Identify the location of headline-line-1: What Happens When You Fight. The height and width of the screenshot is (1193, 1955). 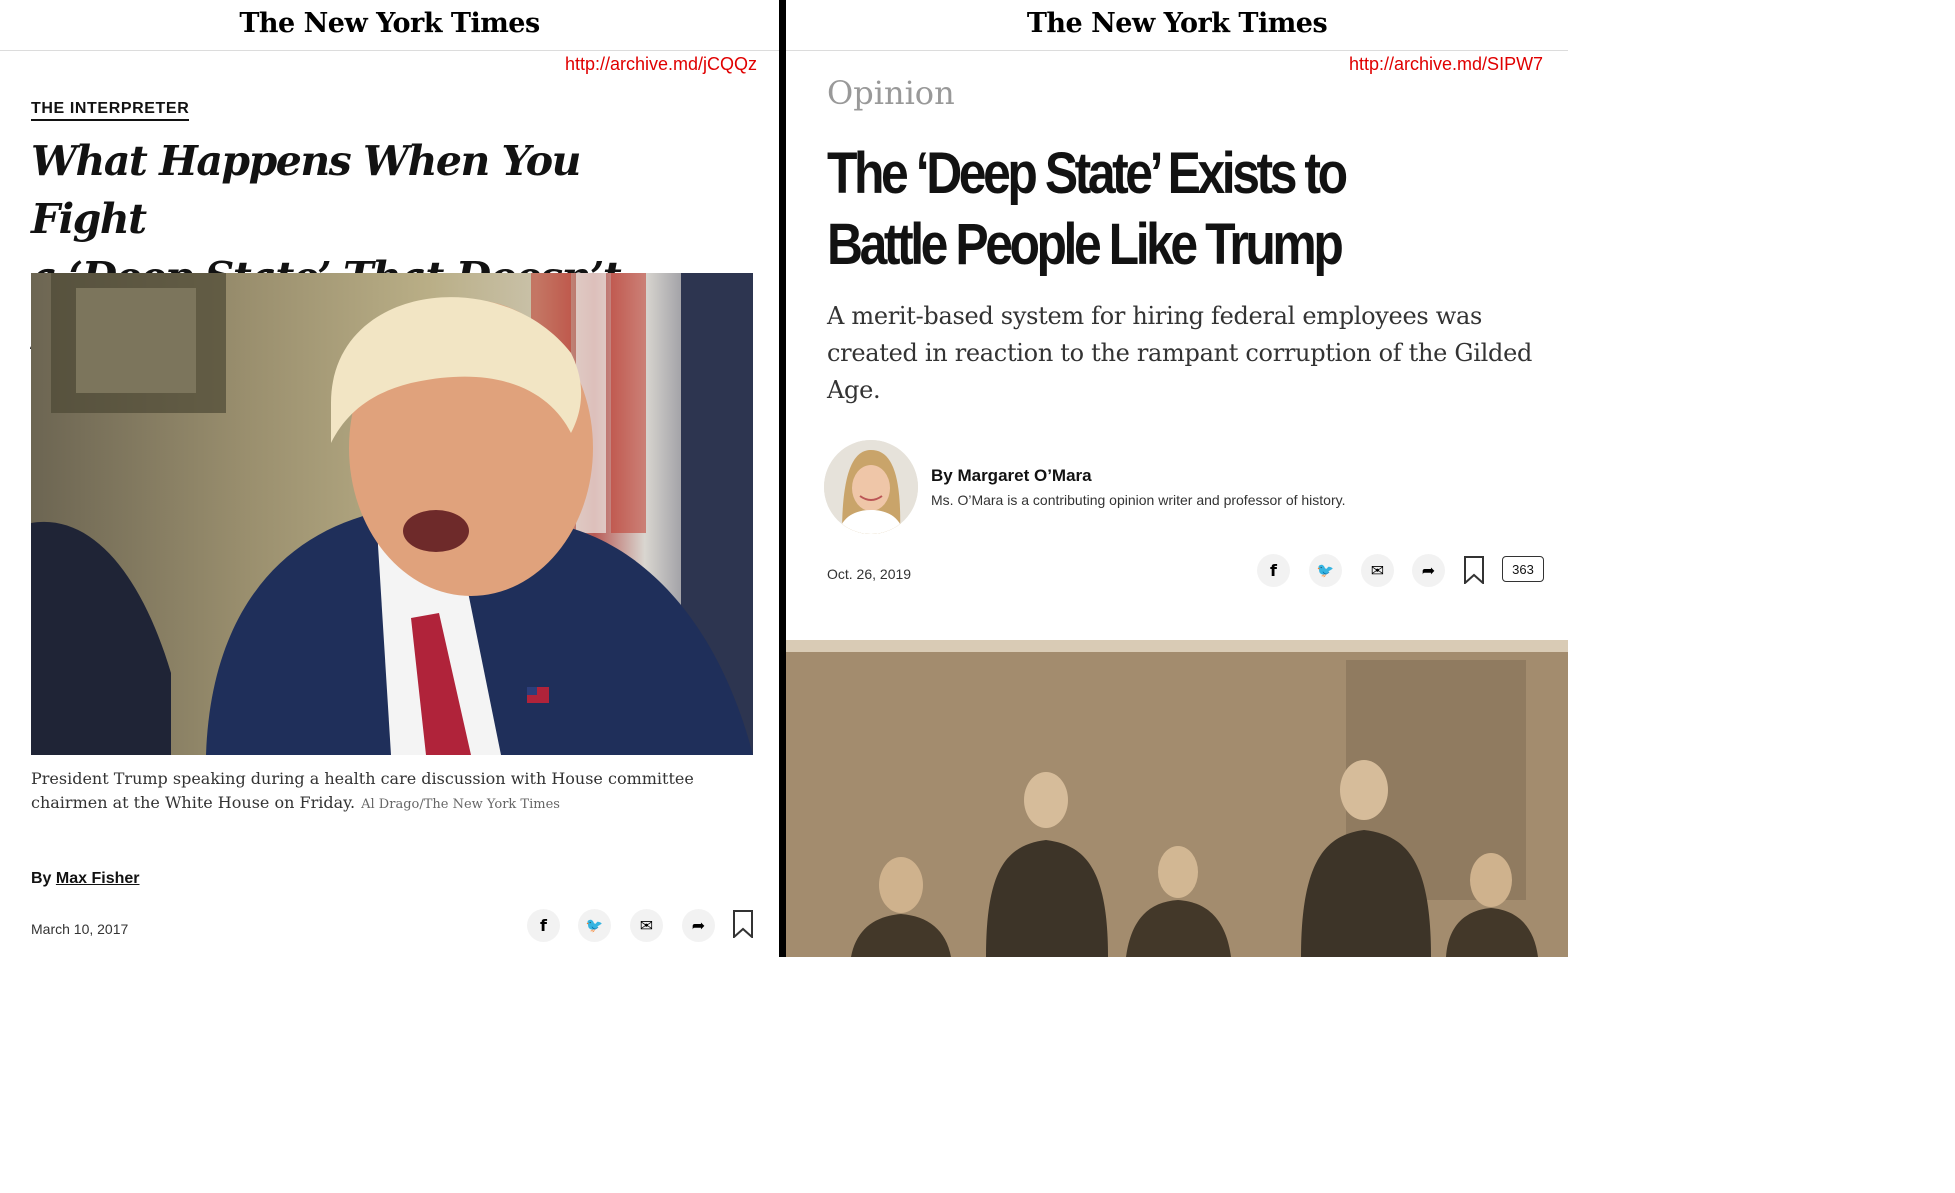
(306, 190).